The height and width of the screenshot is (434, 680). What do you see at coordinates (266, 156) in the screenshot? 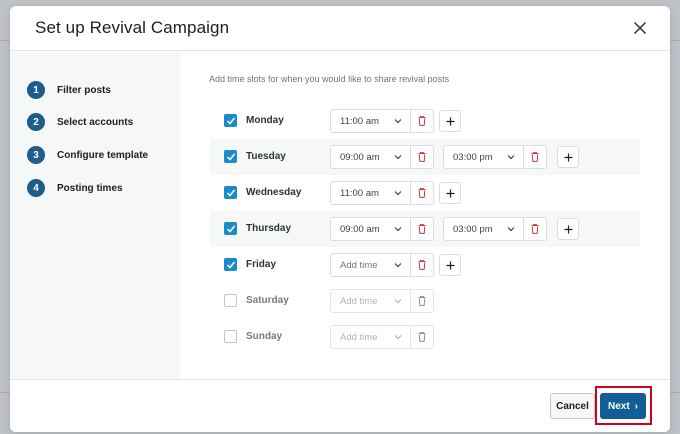
I see `day-label: Tuesday` at bounding box center [266, 156].